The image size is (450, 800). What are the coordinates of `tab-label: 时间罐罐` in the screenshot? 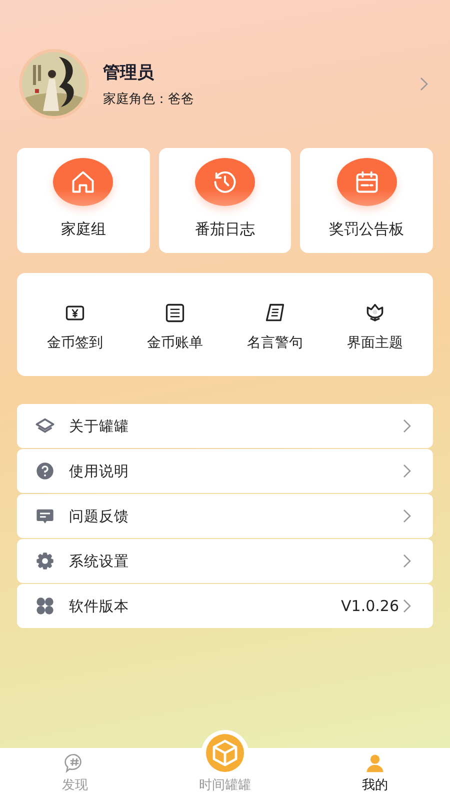 It's located at (225, 785).